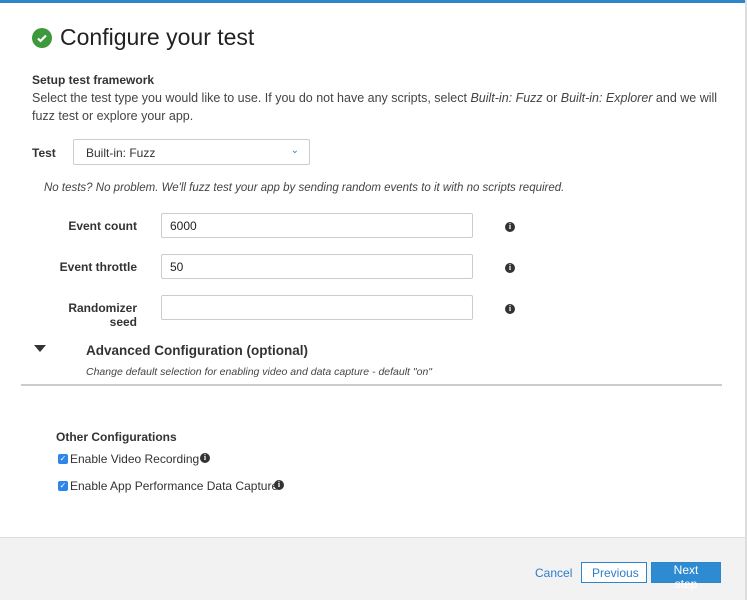 The height and width of the screenshot is (600, 747). Describe the element at coordinates (614, 572) in the screenshot. I see `previous-button: Previous` at that location.